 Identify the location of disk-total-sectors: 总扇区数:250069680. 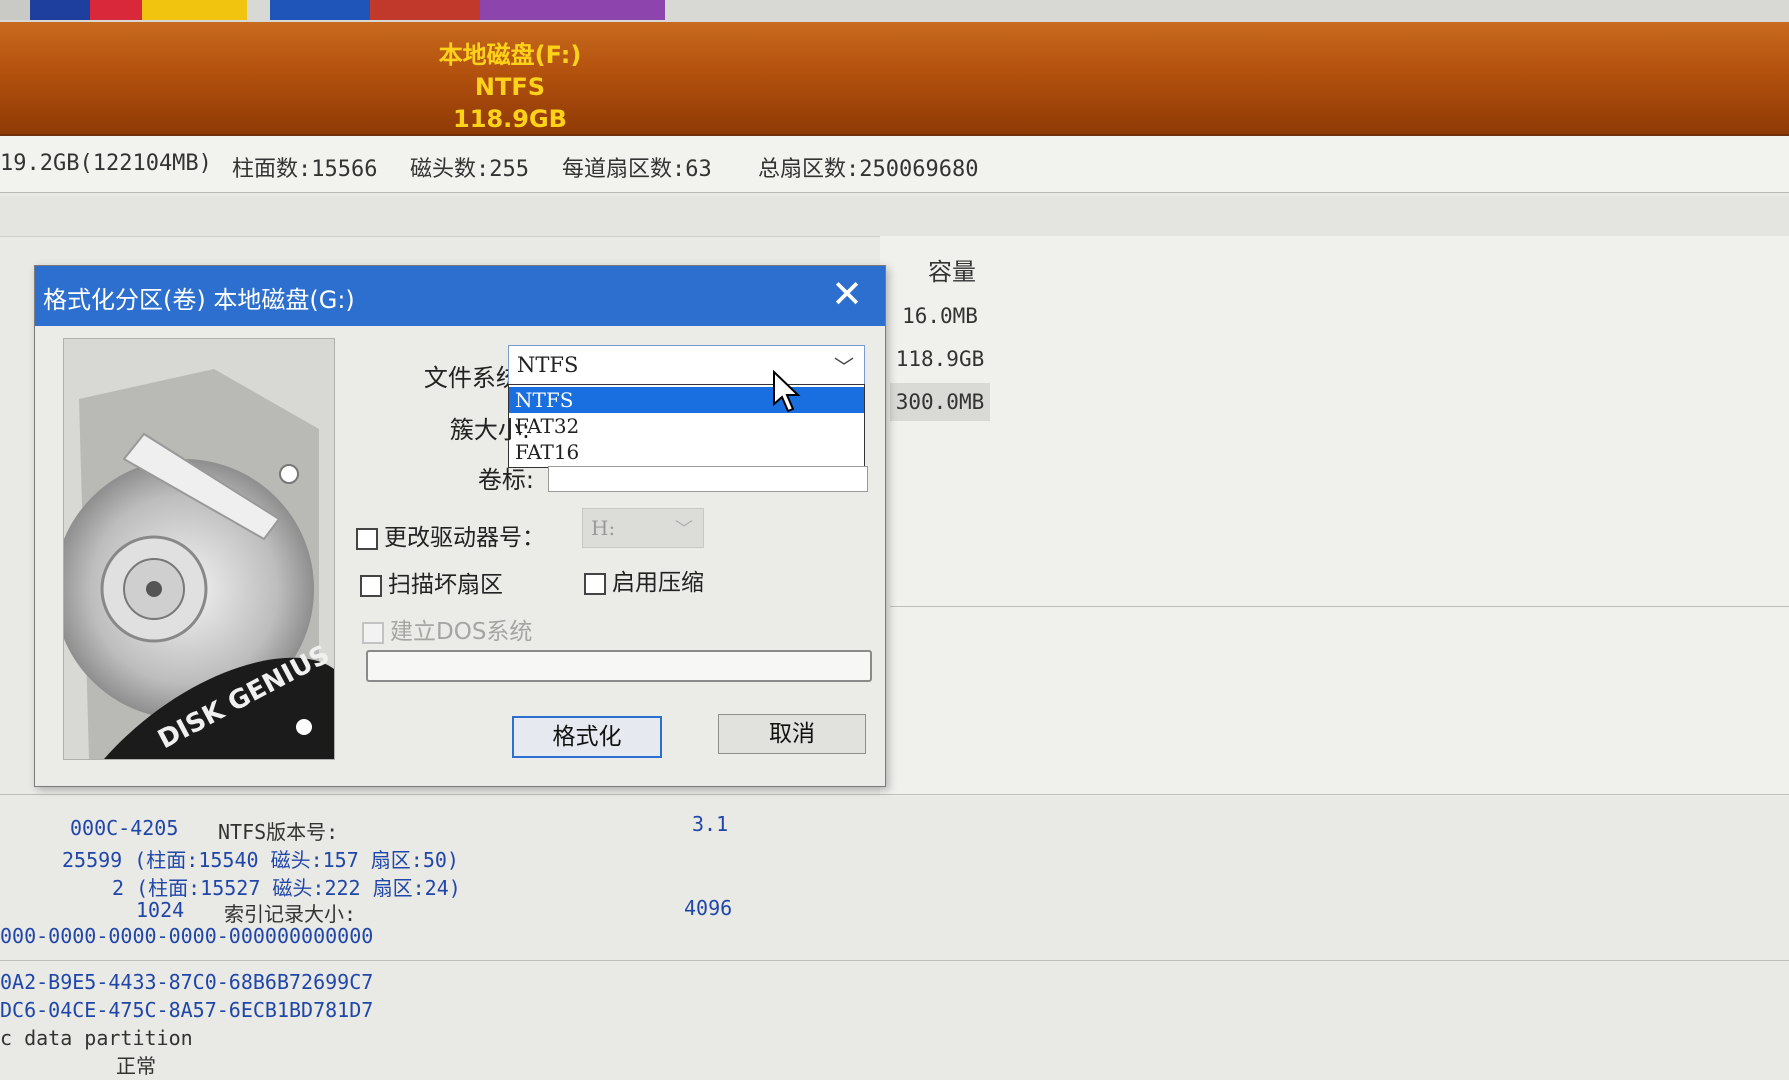
(868, 169).